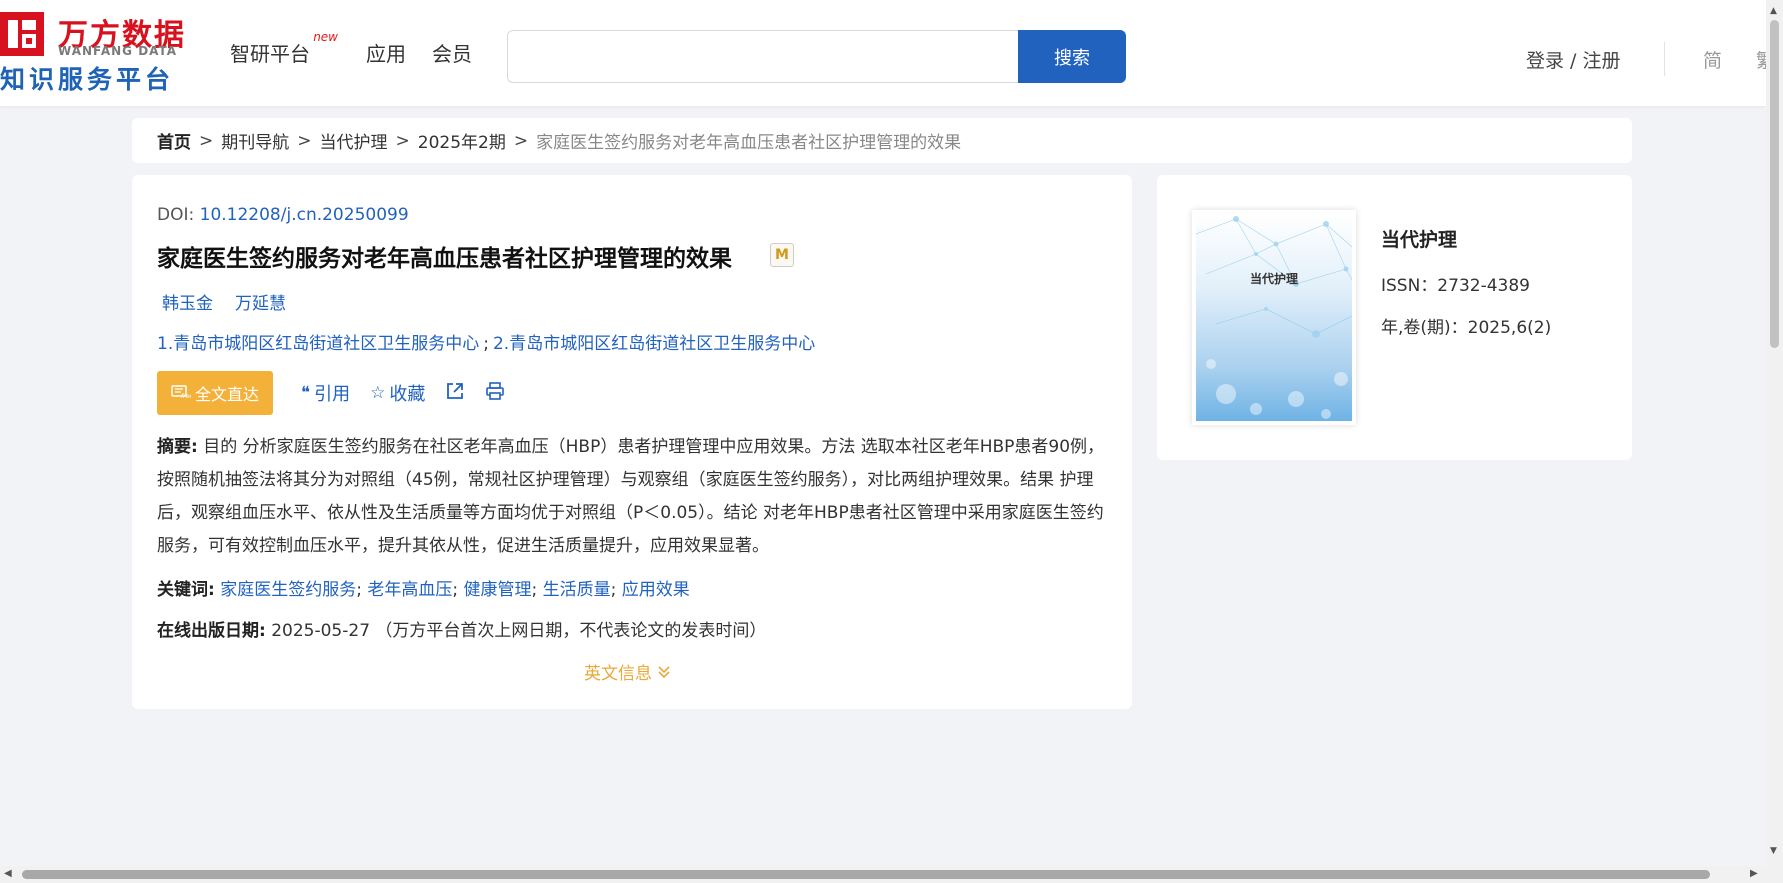  Describe the element at coordinates (763, 56) in the screenshot. I see `search-input` at that location.